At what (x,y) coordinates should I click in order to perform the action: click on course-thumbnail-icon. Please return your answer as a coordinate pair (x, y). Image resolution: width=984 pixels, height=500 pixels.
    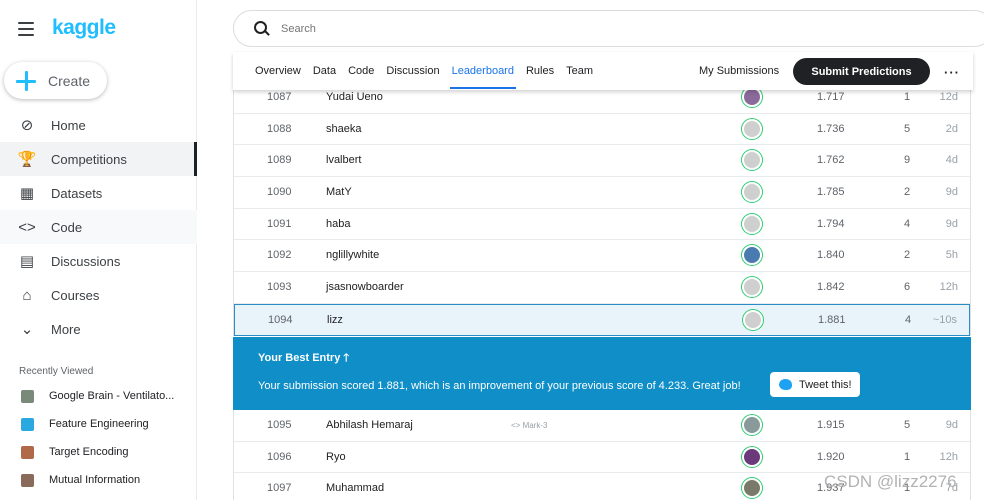
    Looking at the image, I should click on (27, 424).